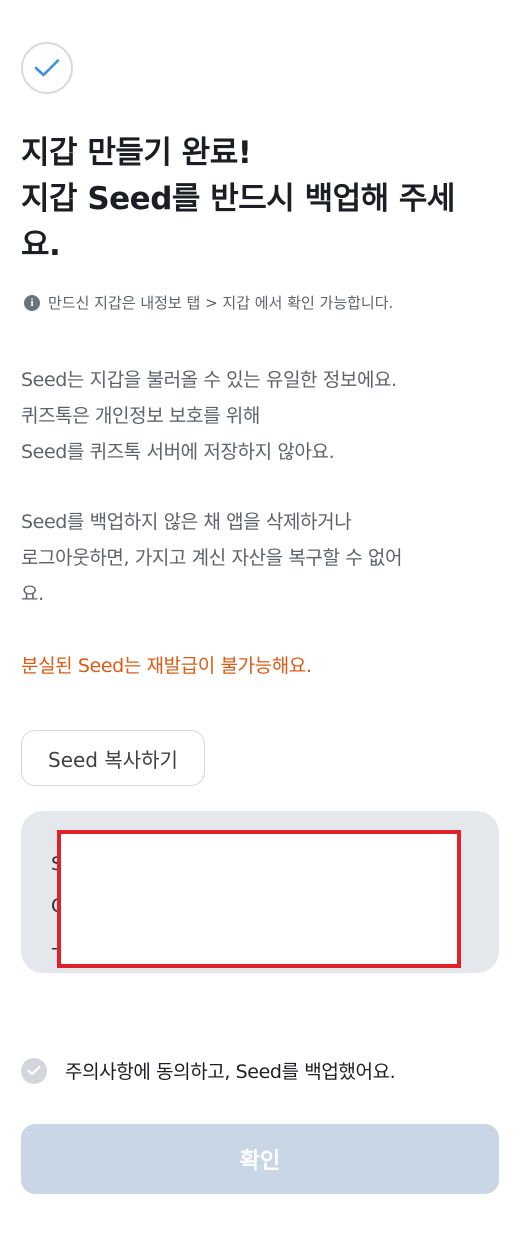  I want to click on agree-checkbox: 주의사항에 동의하고, Seed를 백업했어요., so click(208, 1070).